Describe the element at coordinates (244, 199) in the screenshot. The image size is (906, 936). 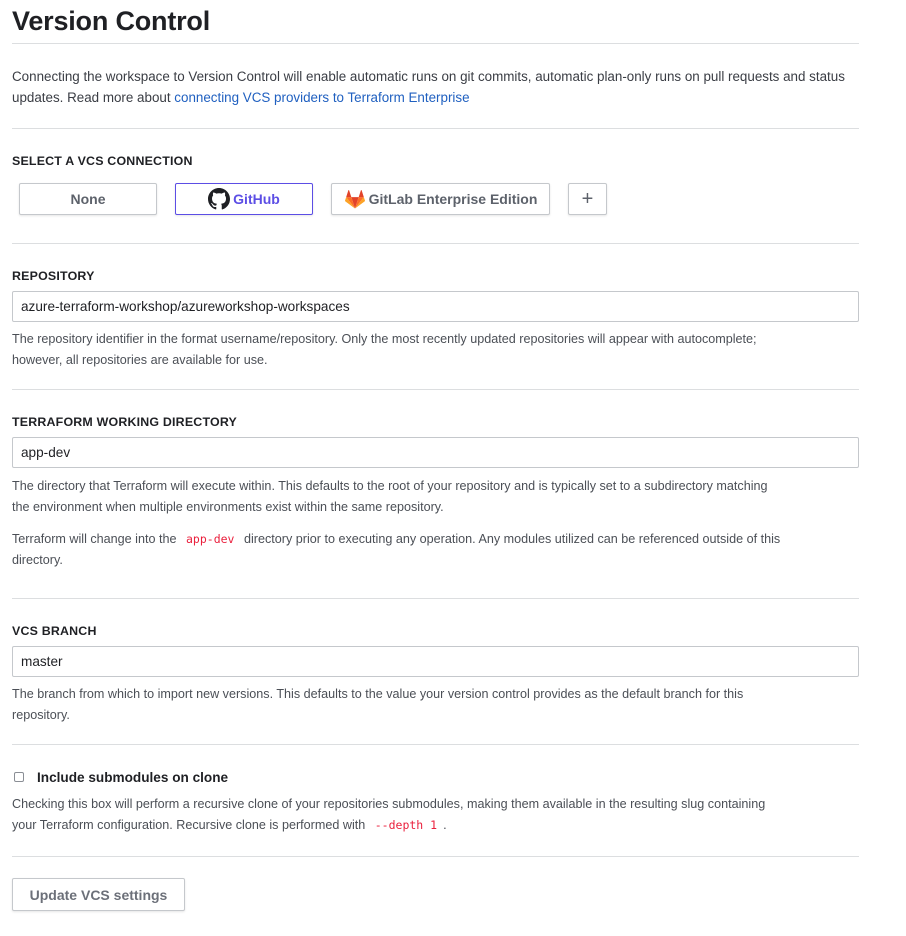
I see `vcs-option-github-button: GitHub` at that location.